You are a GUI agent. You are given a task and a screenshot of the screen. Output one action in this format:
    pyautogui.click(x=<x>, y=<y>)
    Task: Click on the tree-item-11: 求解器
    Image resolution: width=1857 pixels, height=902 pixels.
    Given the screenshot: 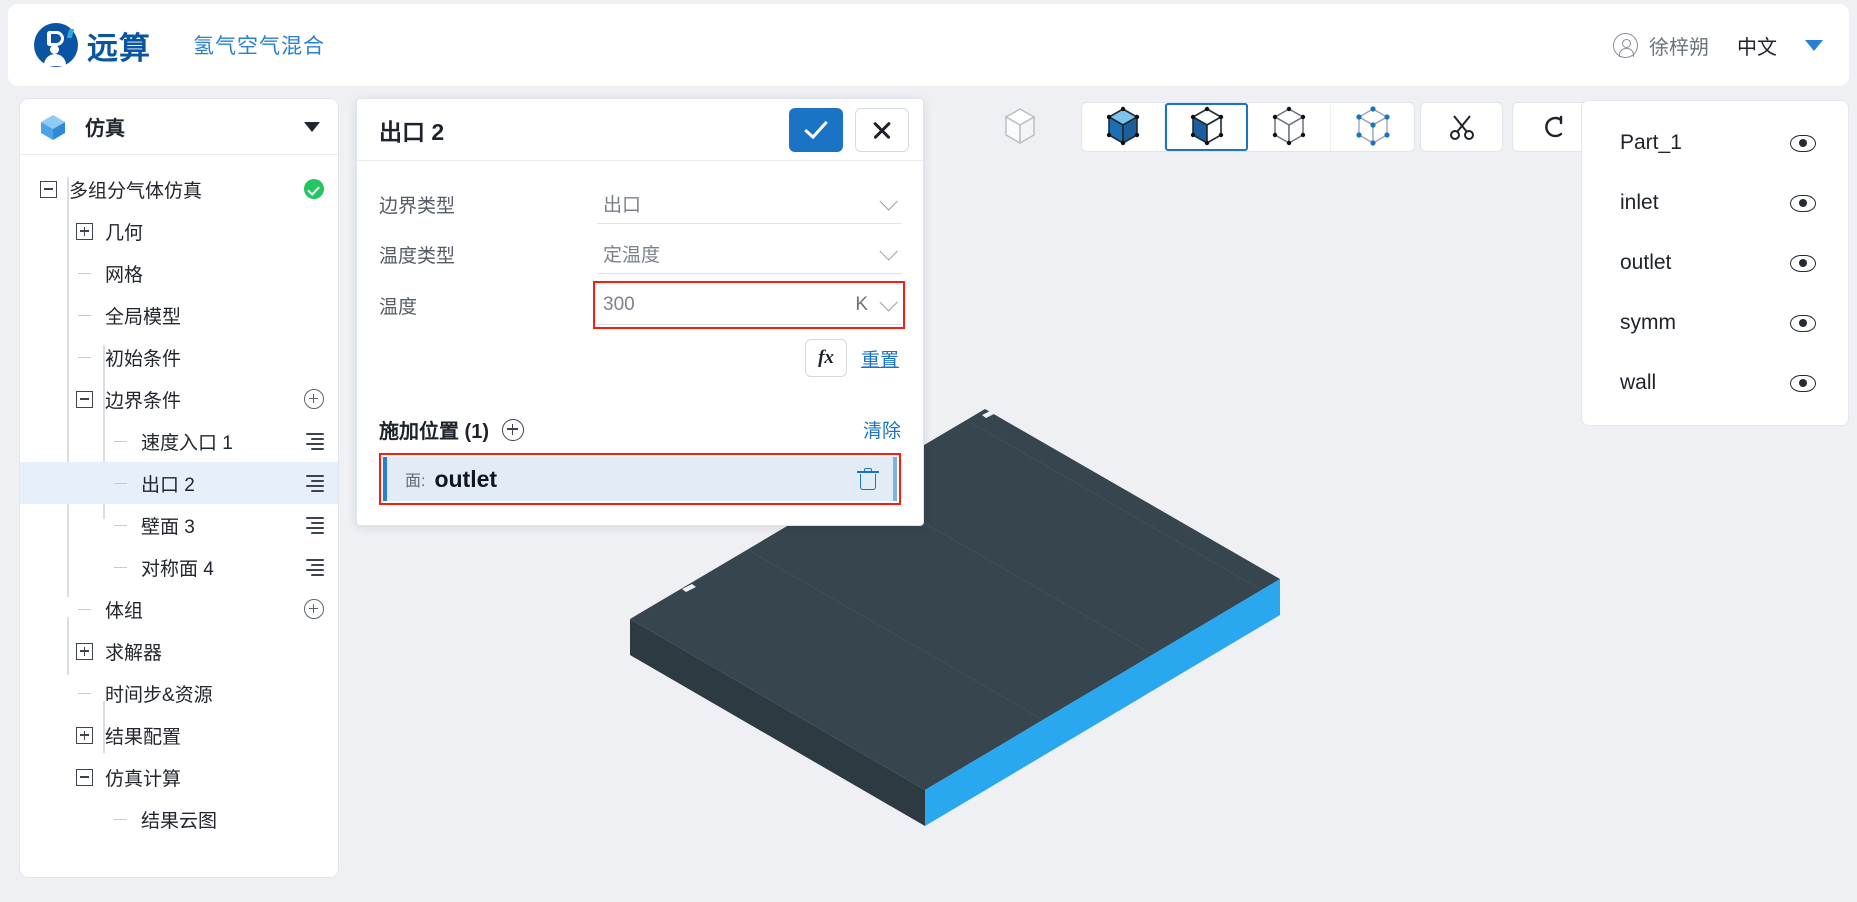 What is the action you would take?
    pyautogui.click(x=179, y=651)
    